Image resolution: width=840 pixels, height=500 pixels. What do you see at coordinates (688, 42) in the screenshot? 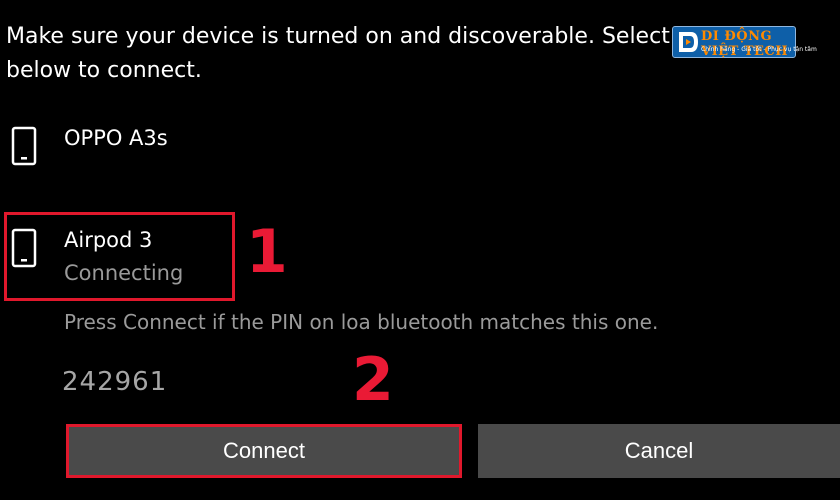
I see `logo-mark-icon` at bounding box center [688, 42].